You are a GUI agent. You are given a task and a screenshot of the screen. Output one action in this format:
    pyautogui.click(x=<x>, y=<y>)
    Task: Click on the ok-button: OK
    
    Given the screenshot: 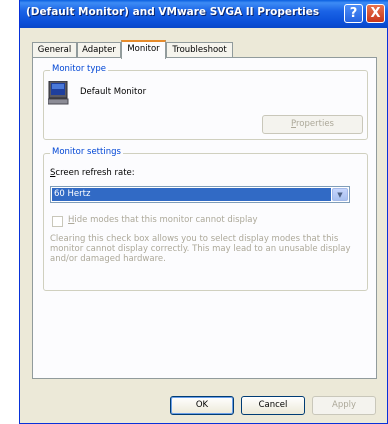 What is the action you would take?
    pyautogui.click(x=202, y=405)
    